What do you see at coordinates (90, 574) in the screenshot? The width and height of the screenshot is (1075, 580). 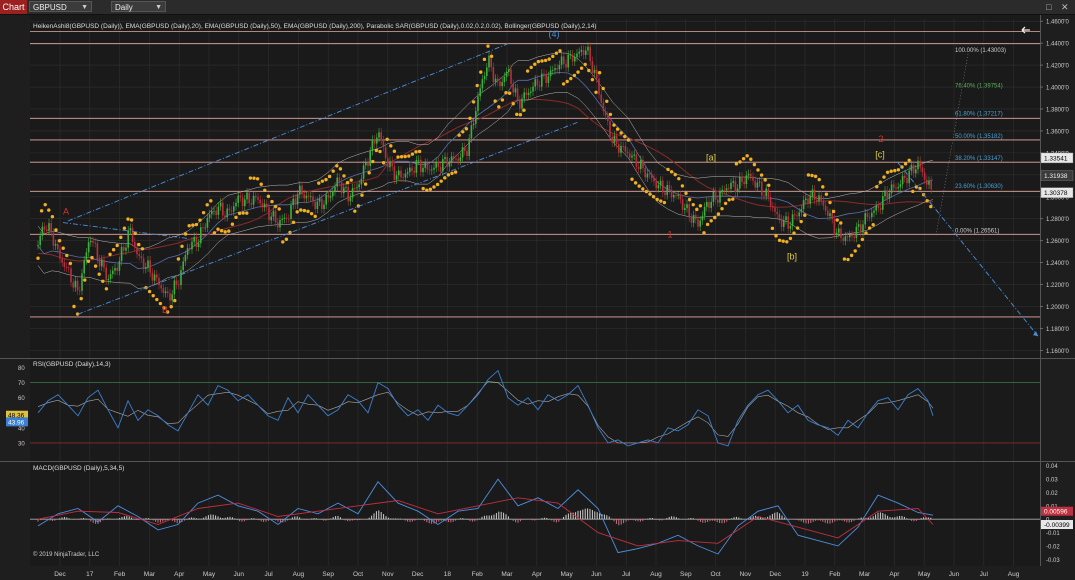 I see `x-tick-label: 17` at bounding box center [90, 574].